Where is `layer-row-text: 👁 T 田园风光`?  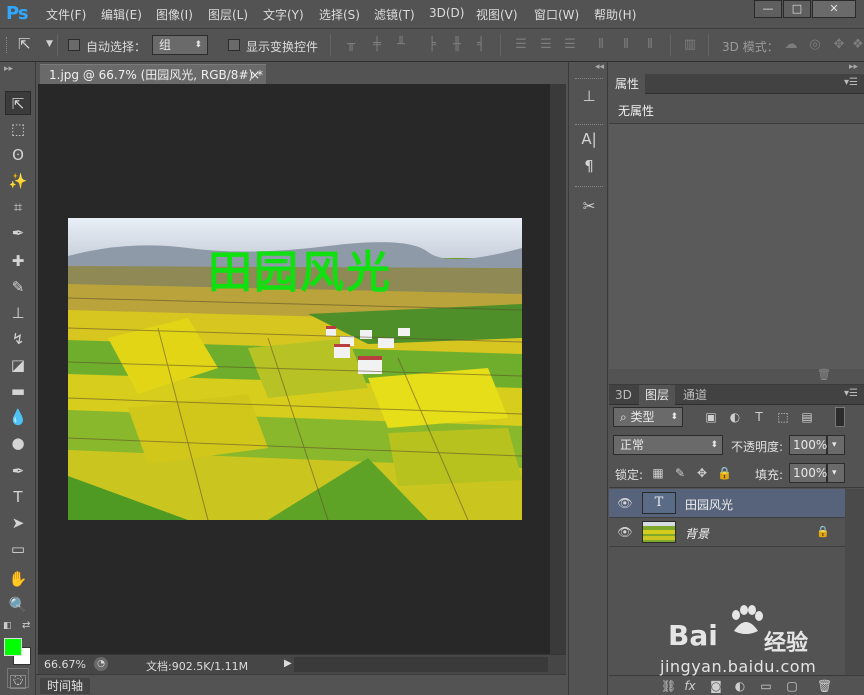
layer-row-text: 👁 T 田园风光 is located at coordinates (727, 503).